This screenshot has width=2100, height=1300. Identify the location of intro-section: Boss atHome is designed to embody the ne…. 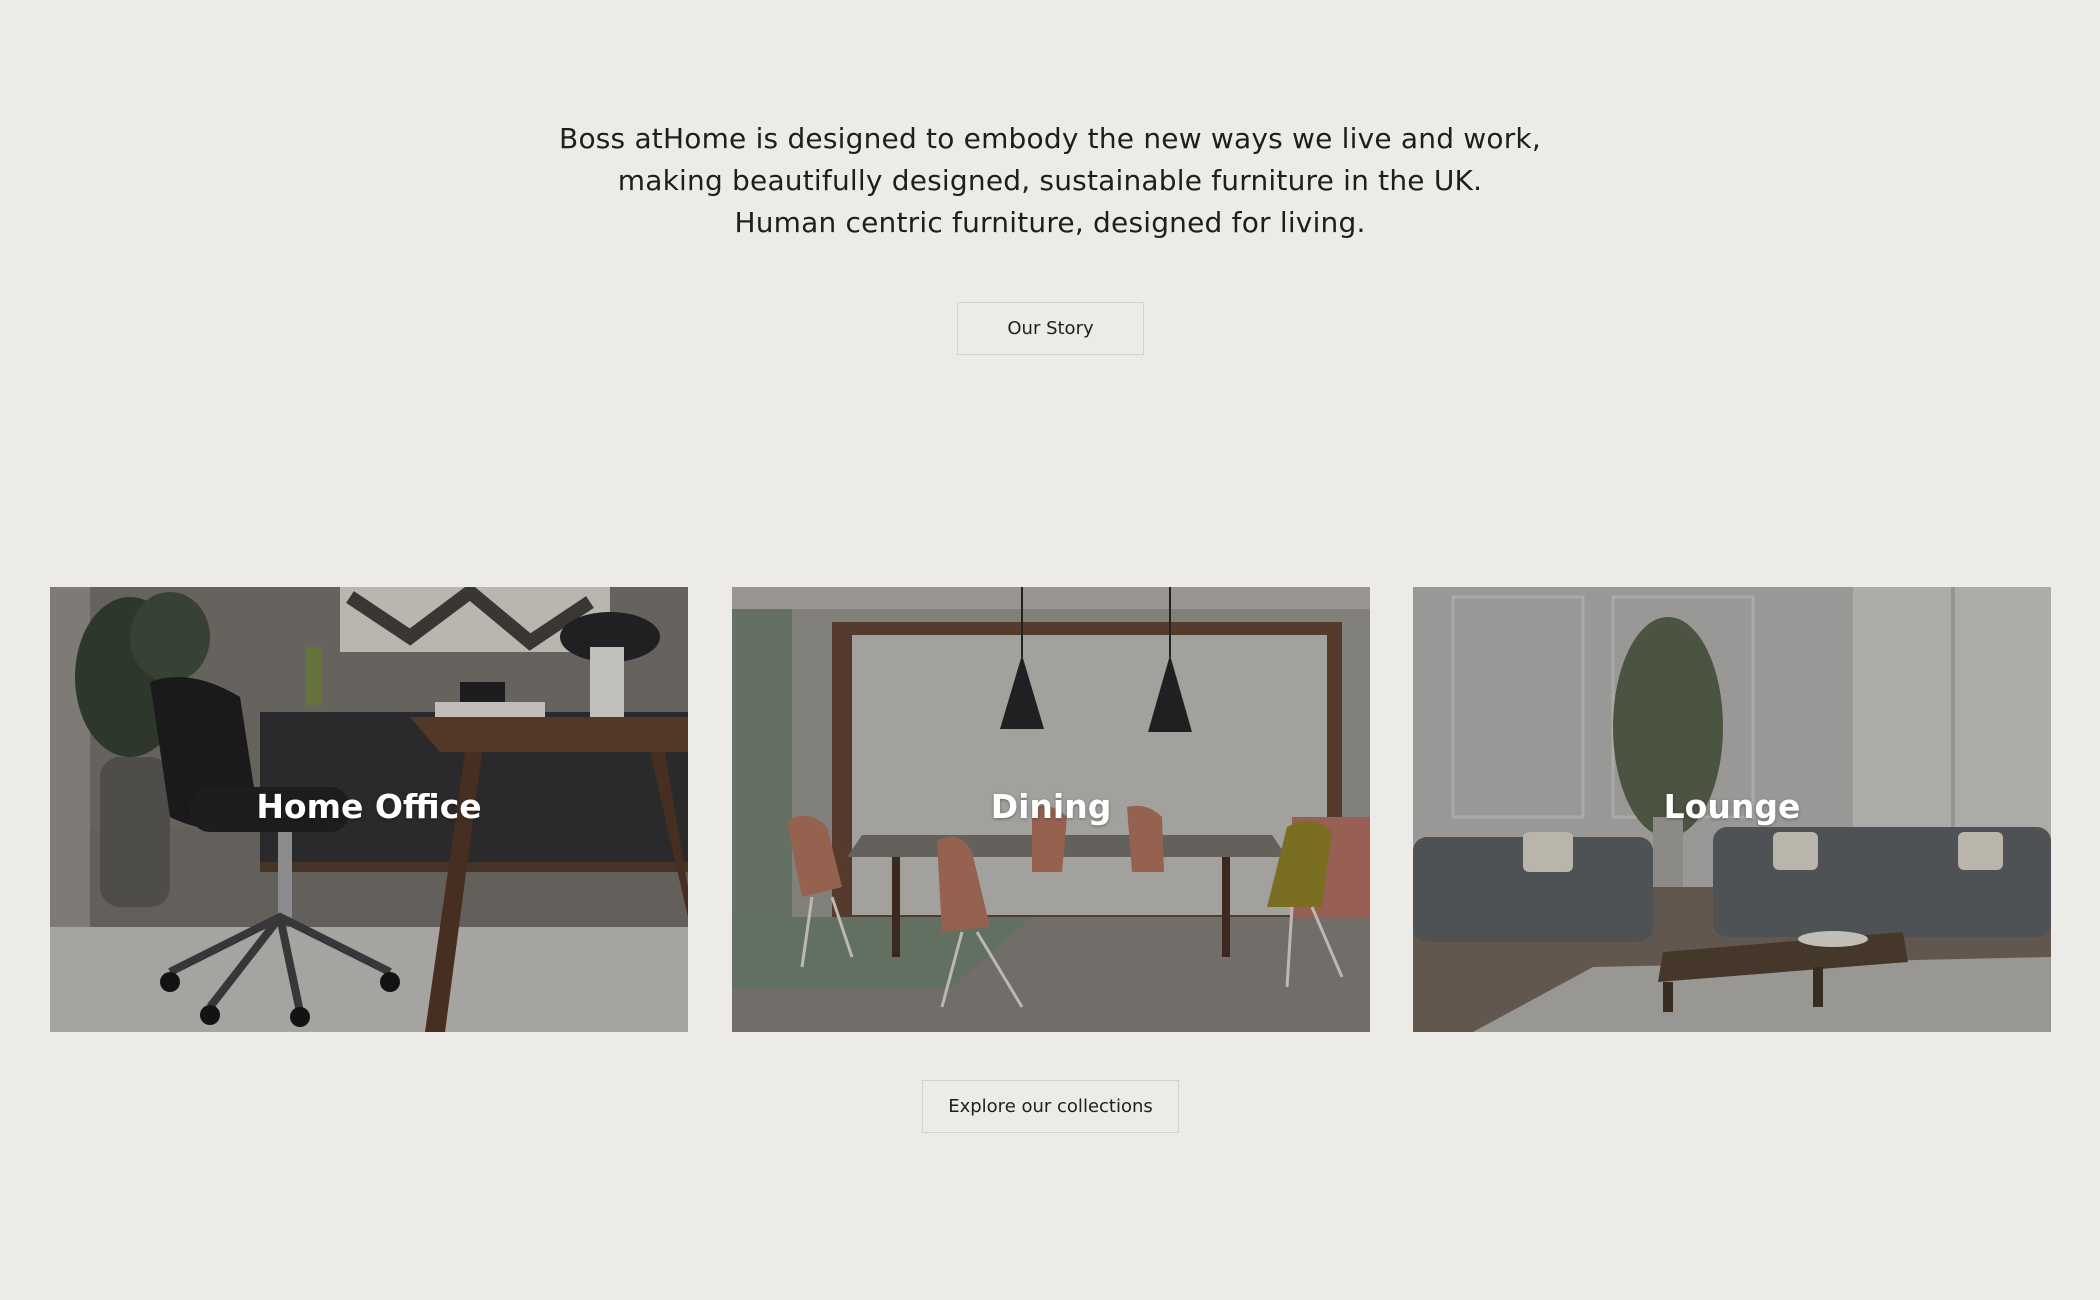
(1050, 181).